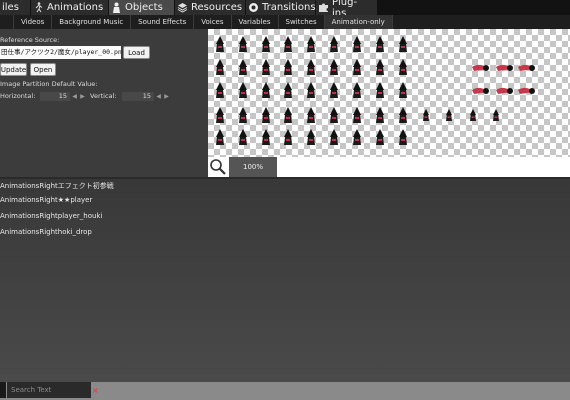 The width and height of the screenshot is (570, 400). What do you see at coordinates (103, 96) in the screenshot?
I see `vertical-label: Vertical:` at bounding box center [103, 96].